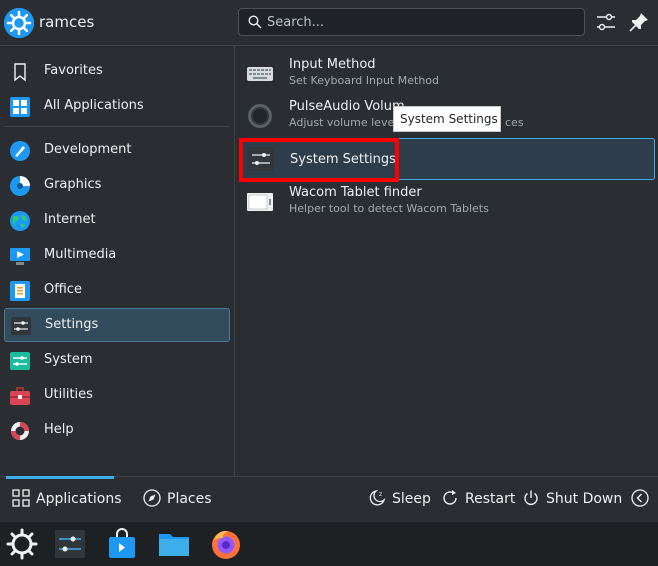 This screenshot has width=658, height=566. I want to click on tab-active-indicator, so click(60, 477).